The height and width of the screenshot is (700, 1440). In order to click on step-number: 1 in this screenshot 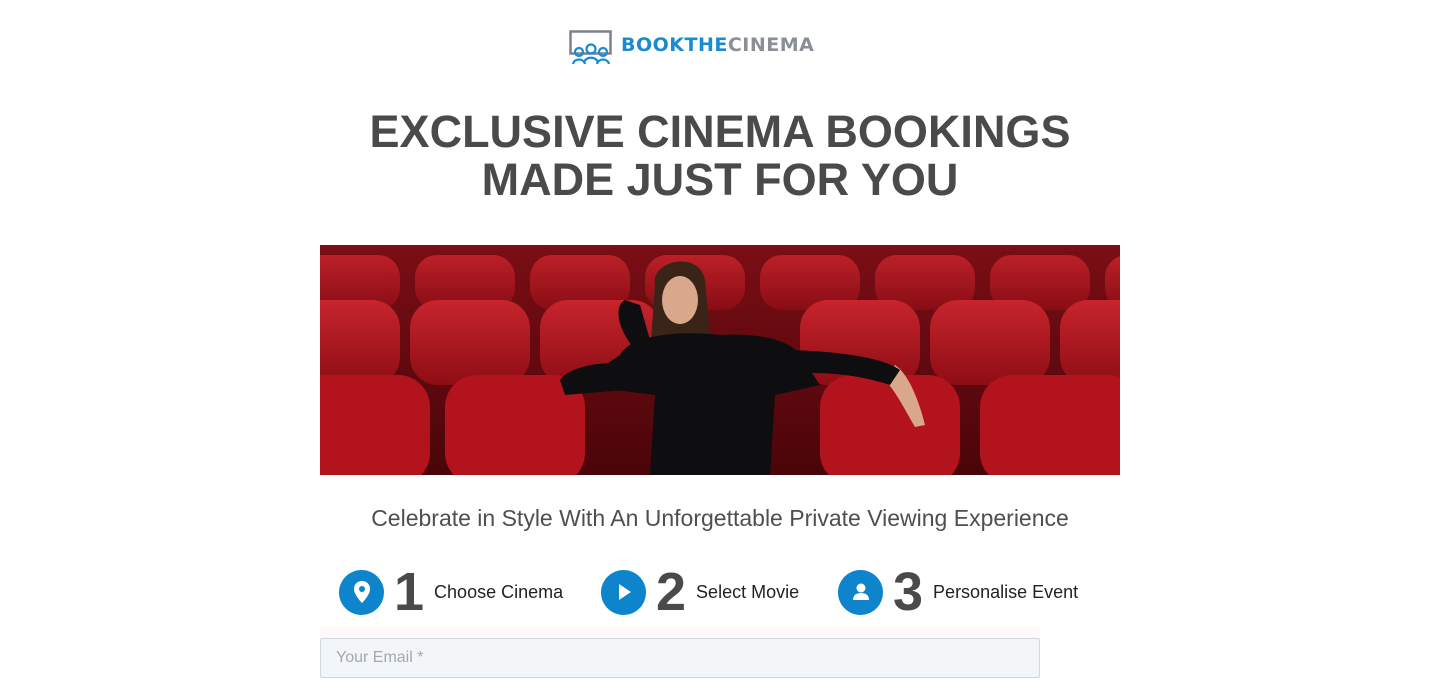, I will do `click(409, 592)`.